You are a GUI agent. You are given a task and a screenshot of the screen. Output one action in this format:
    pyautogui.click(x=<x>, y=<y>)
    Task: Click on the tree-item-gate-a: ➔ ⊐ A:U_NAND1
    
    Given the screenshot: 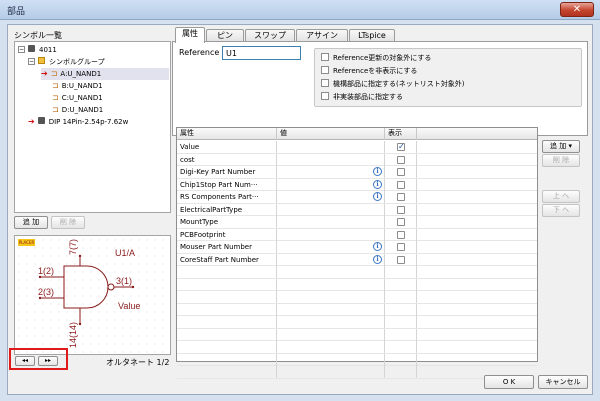 What is the action you would take?
    pyautogui.click(x=105, y=74)
    